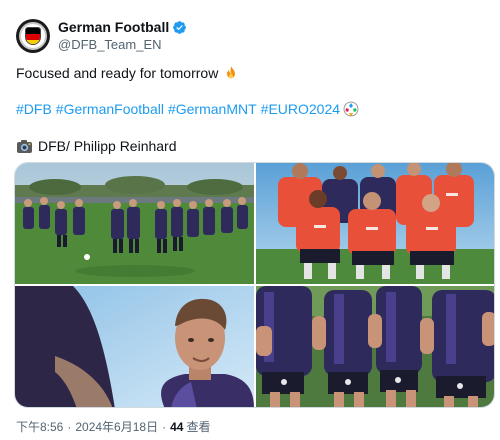 The width and height of the screenshot is (500, 440). Describe the element at coordinates (198, 427) in the screenshot. I see `views-label: 查看` at that location.